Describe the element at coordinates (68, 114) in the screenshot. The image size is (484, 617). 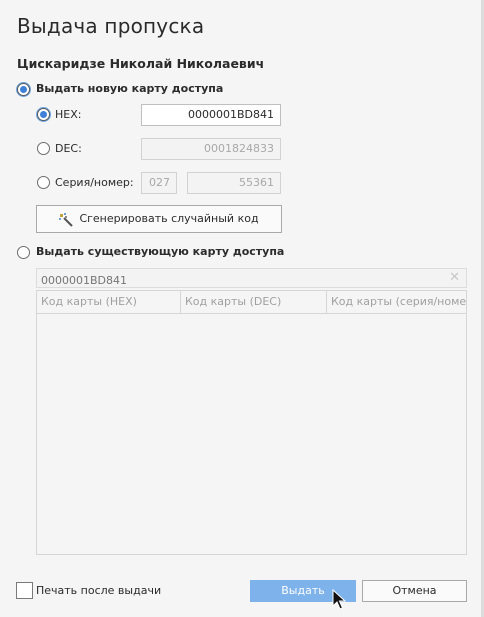
I see `hex-label: HEX:` at that location.